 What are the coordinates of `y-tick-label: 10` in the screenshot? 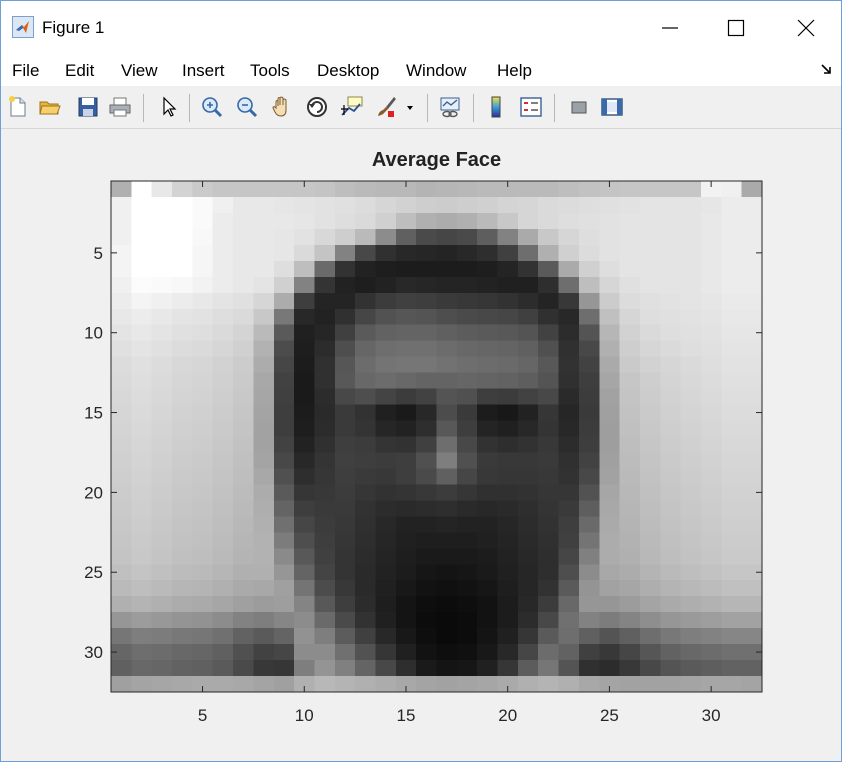 It's located at (93, 333).